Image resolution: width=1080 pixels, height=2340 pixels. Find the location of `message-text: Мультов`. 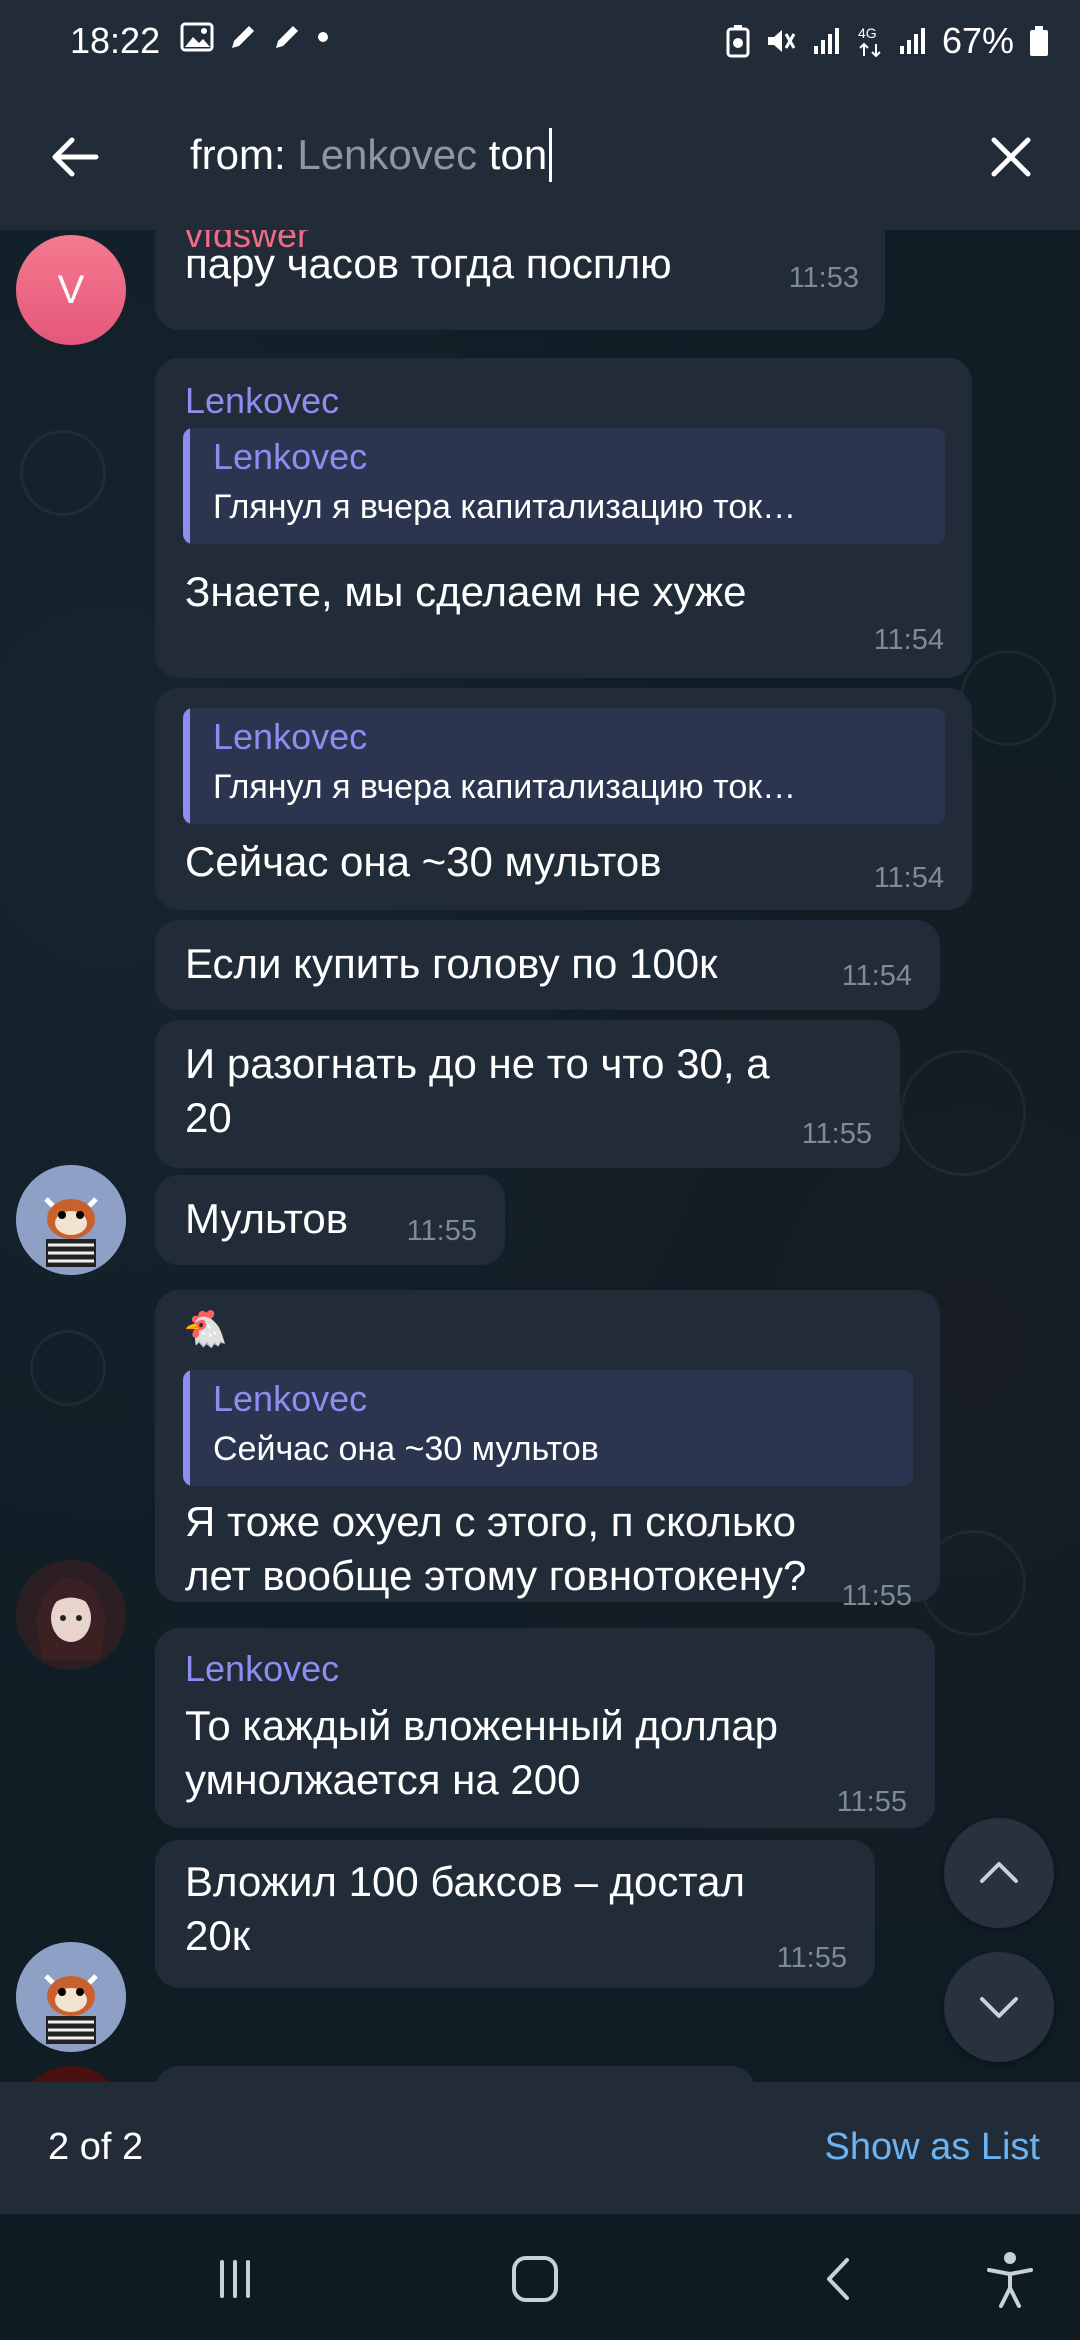

message-text: Мультов is located at coordinates (267, 1218).